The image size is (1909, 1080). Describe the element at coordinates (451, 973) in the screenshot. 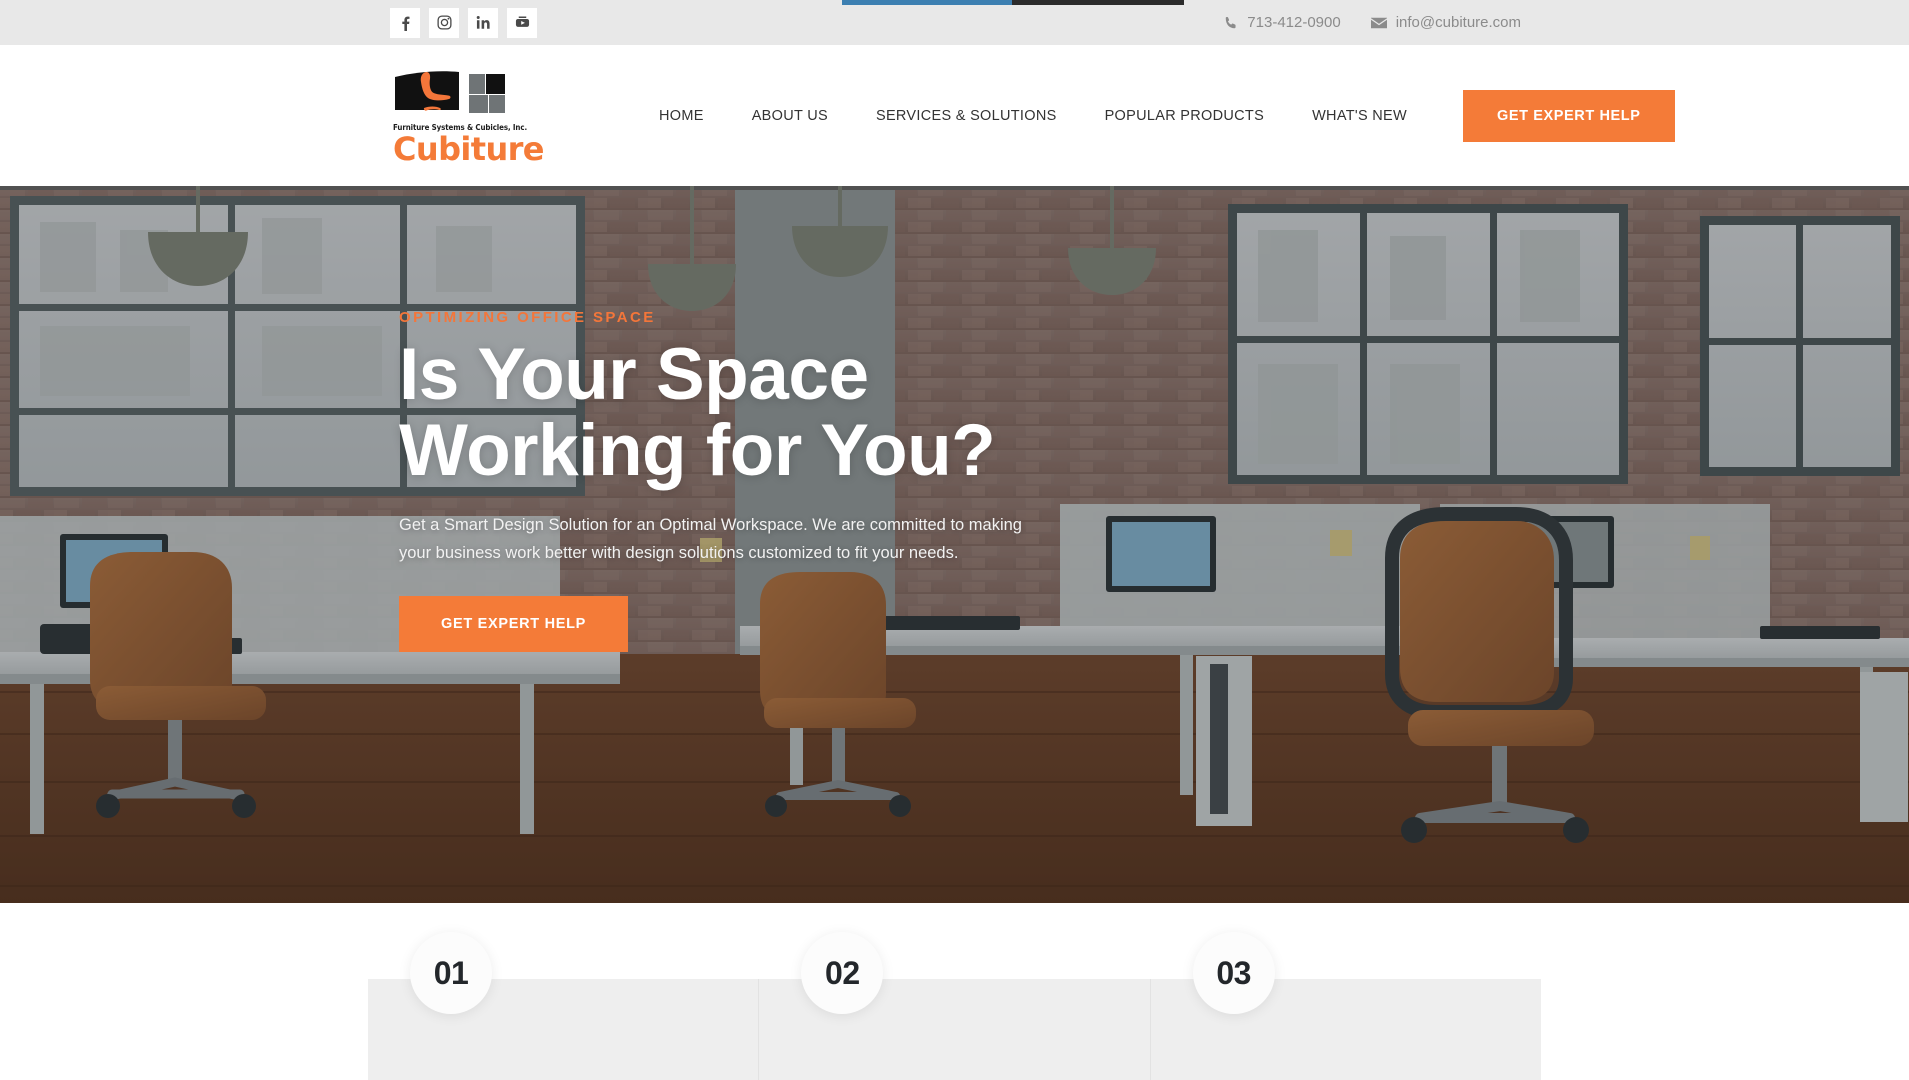

I see `feature-number-01: 01` at that location.